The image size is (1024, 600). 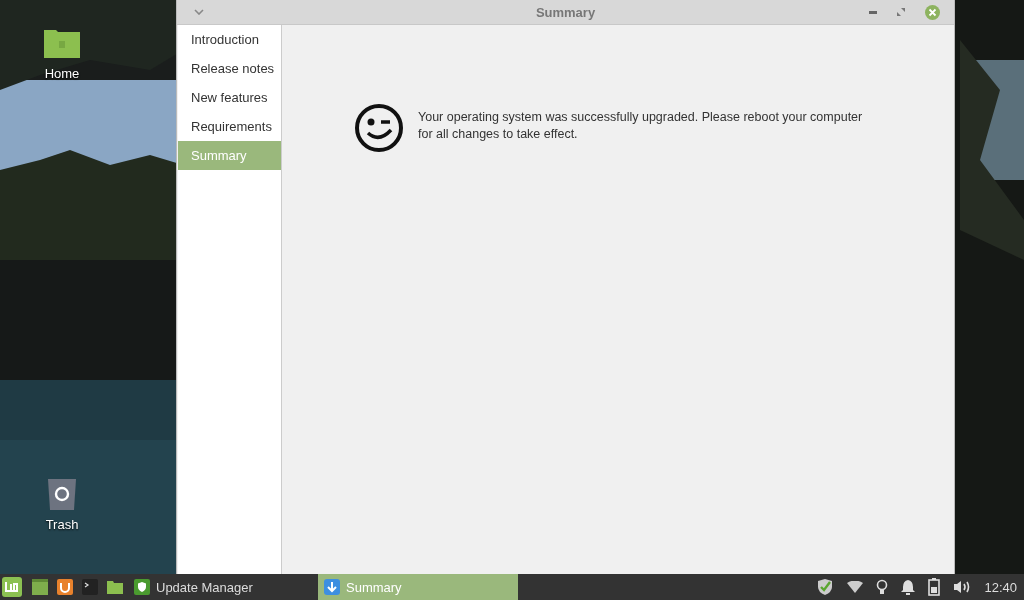 What do you see at coordinates (565, 12) in the screenshot?
I see `window-title: Summary` at bounding box center [565, 12].